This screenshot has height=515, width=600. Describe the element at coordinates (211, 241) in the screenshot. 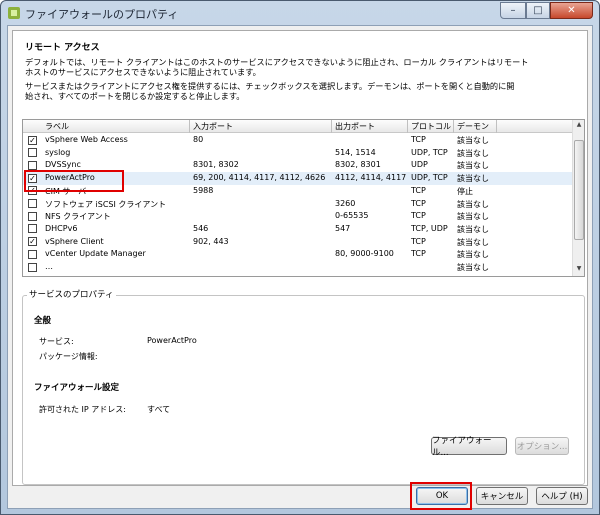

I see `cell-in: 902, 443` at that location.